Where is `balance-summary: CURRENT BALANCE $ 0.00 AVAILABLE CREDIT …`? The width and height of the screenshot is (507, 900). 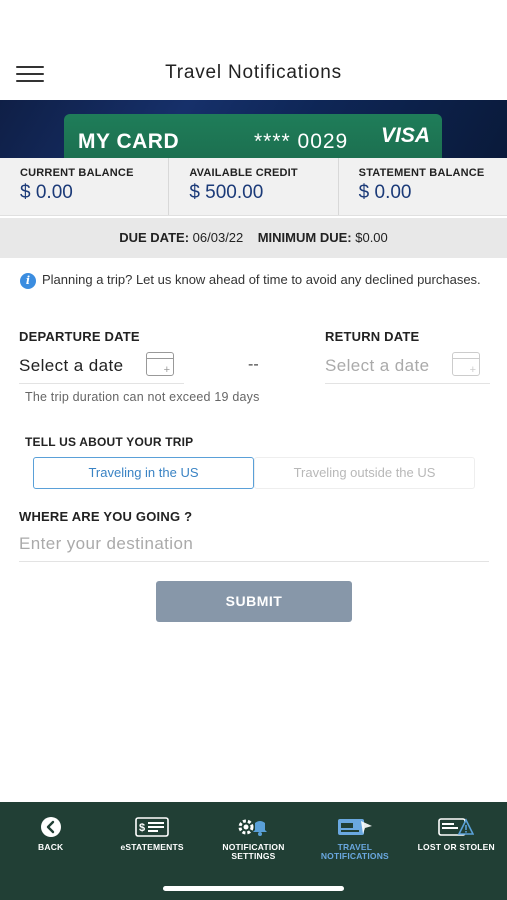
balance-summary: CURRENT BALANCE $ 0.00 AVAILABLE CREDIT … is located at coordinates (253, 187).